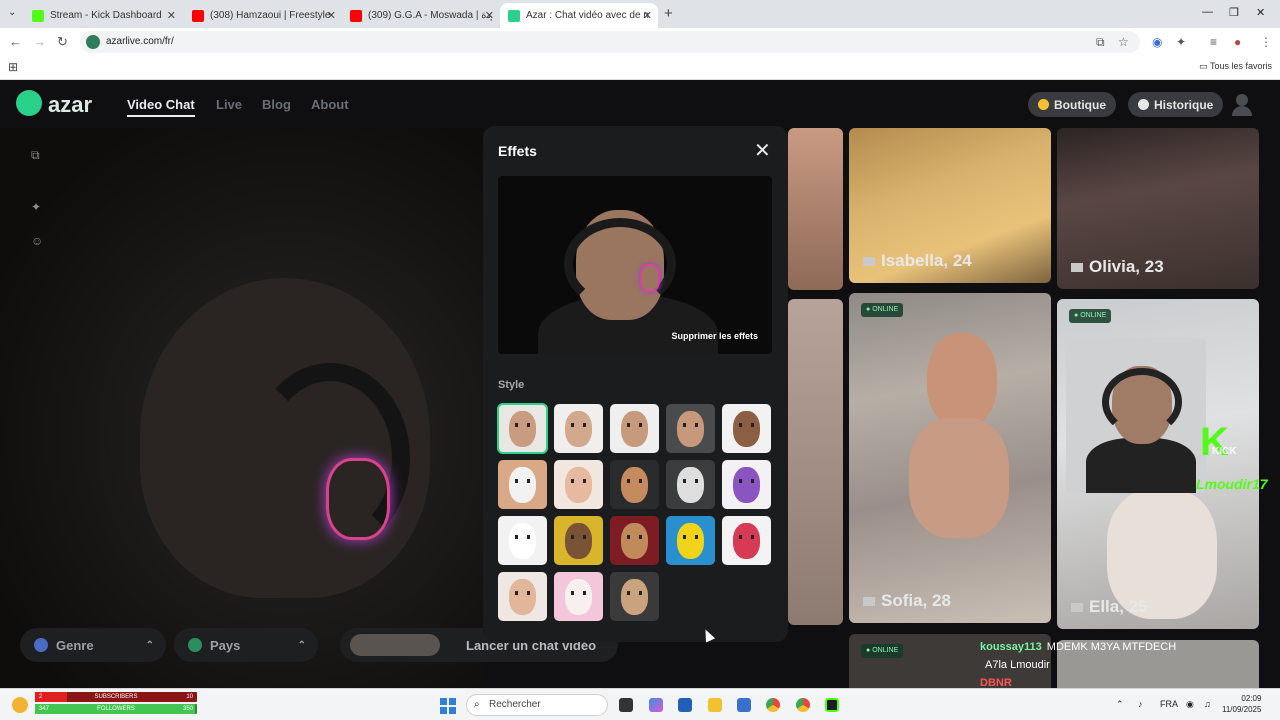  Describe the element at coordinates (650, 278) in the screenshot. I see `preview-headset-light` at that location.